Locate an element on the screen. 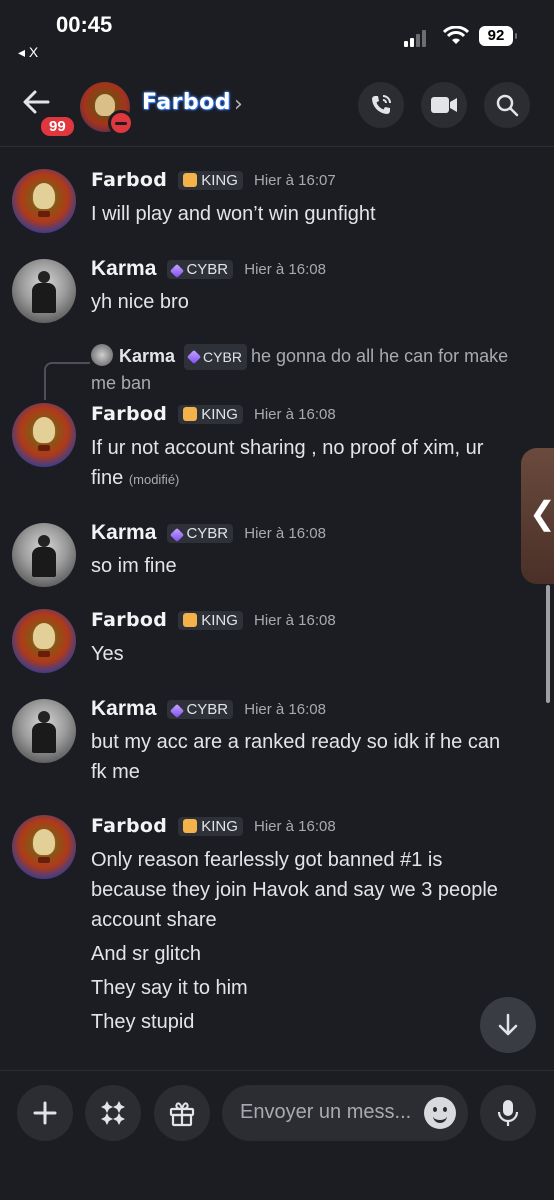 The width and height of the screenshot is (554, 1200). status-bar: 00:45 ◂ X 92 is located at coordinates (277, 35).